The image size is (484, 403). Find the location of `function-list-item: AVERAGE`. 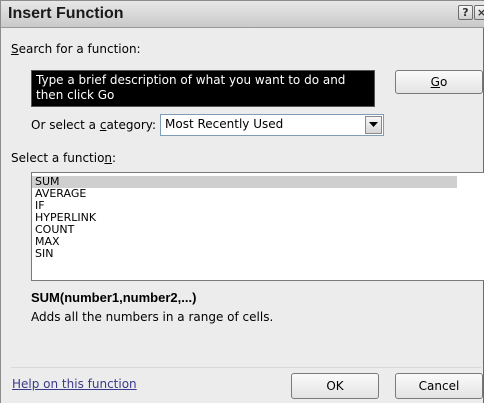

function-list-item: AVERAGE is located at coordinates (244, 194).